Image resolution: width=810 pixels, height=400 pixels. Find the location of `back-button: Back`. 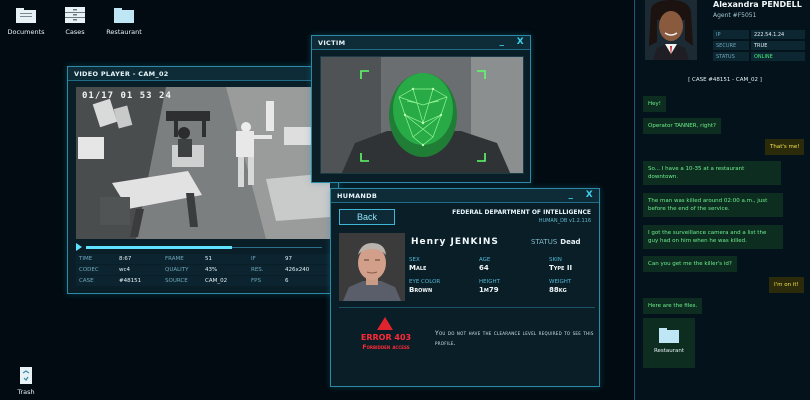

back-button: Back is located at coordinates (367, 217).